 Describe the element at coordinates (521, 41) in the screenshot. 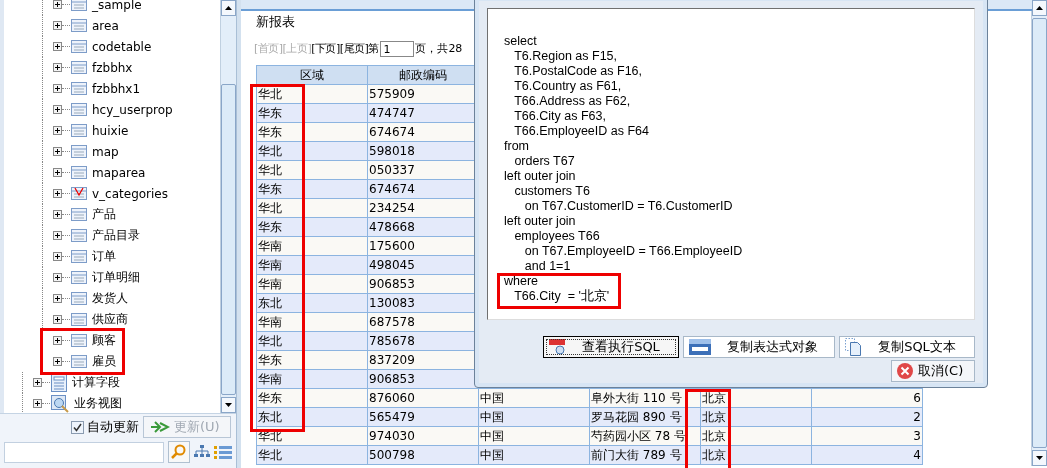

I see `sql-line: select` at that location.